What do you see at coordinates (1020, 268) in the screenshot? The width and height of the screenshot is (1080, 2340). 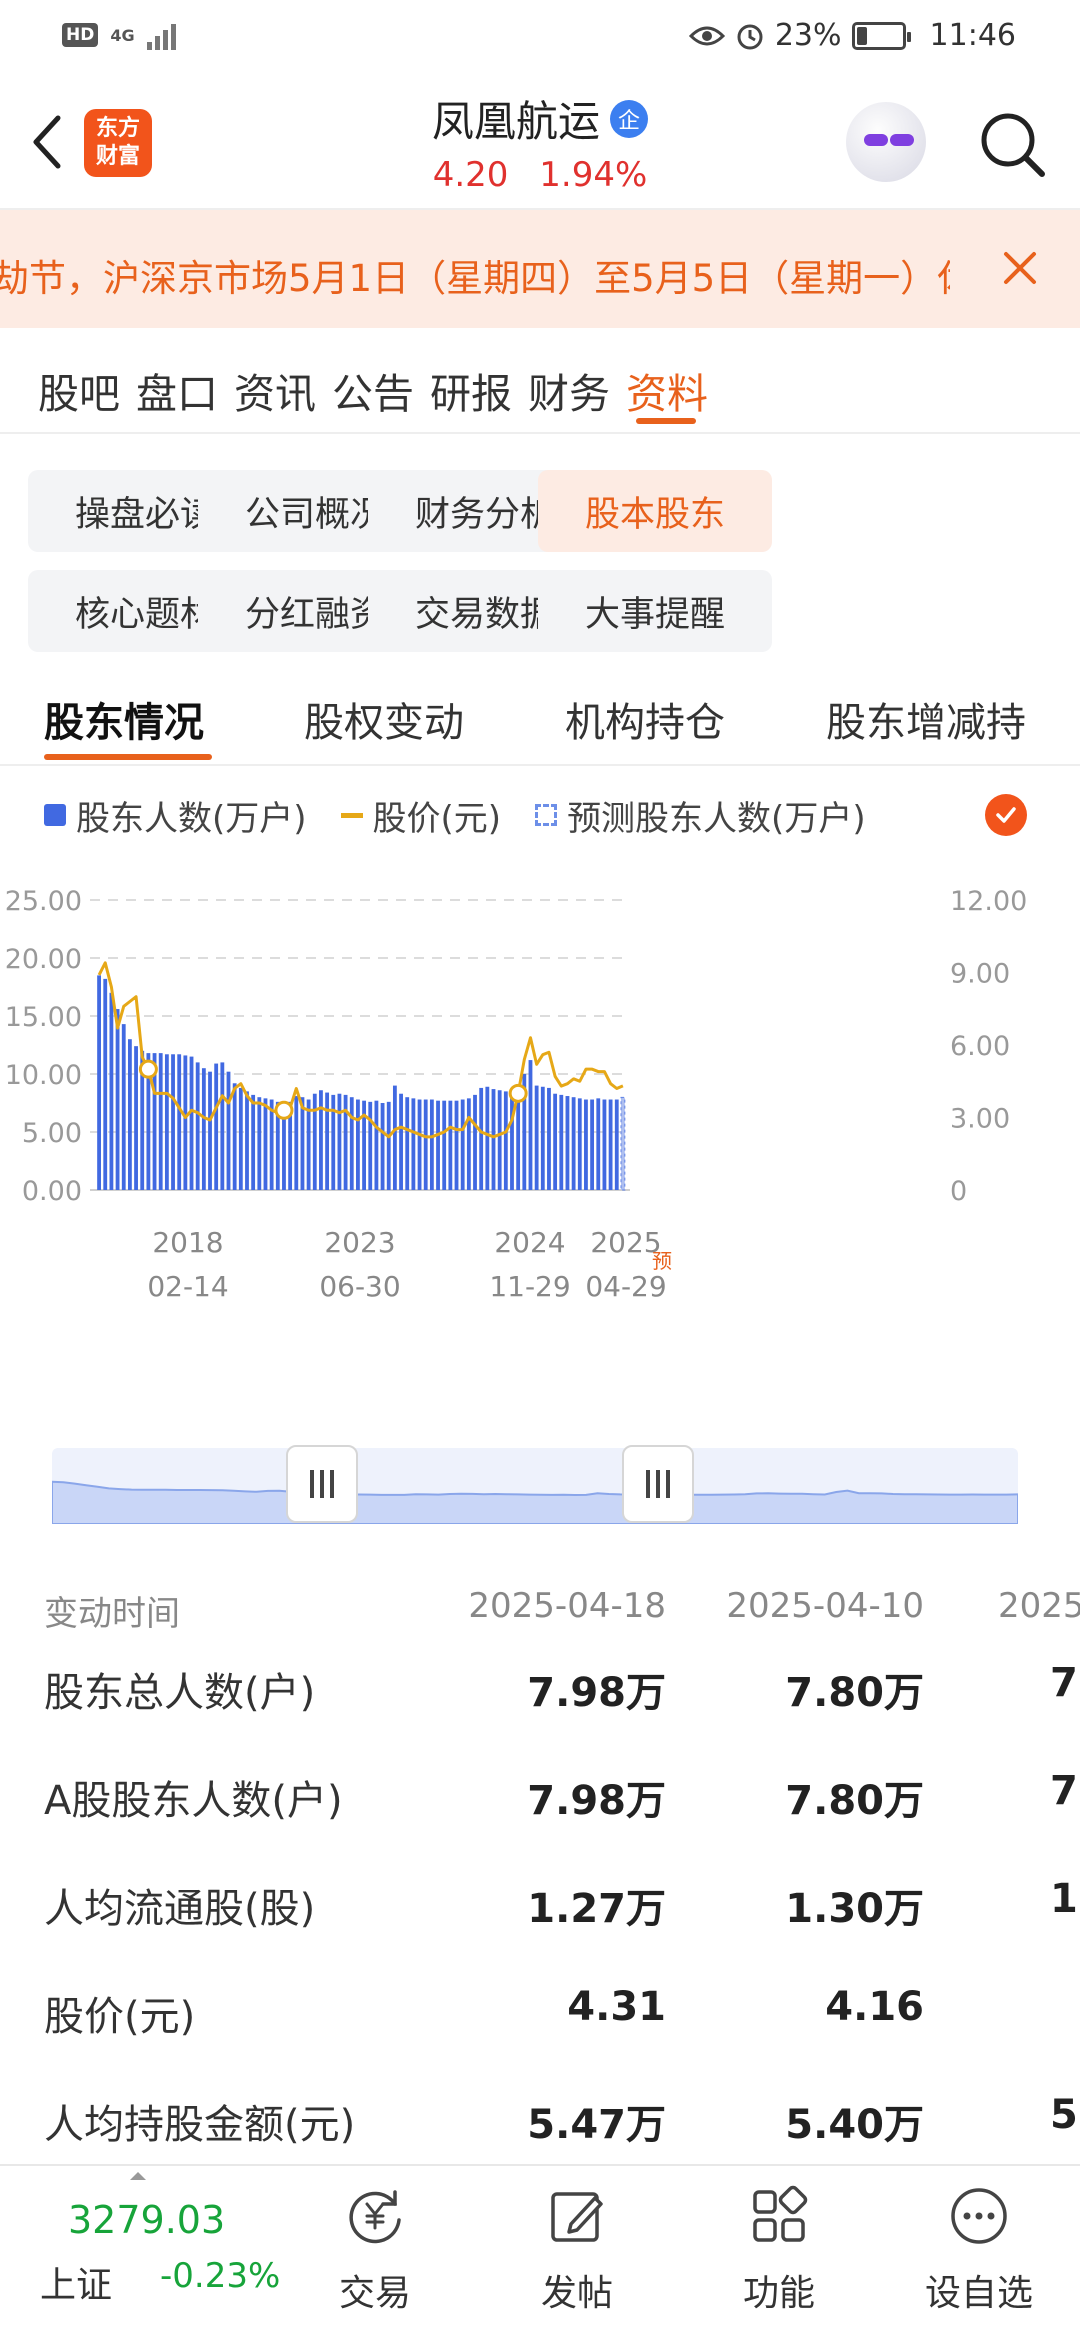 I see `close-icon` at bounding box center [1020, 268].